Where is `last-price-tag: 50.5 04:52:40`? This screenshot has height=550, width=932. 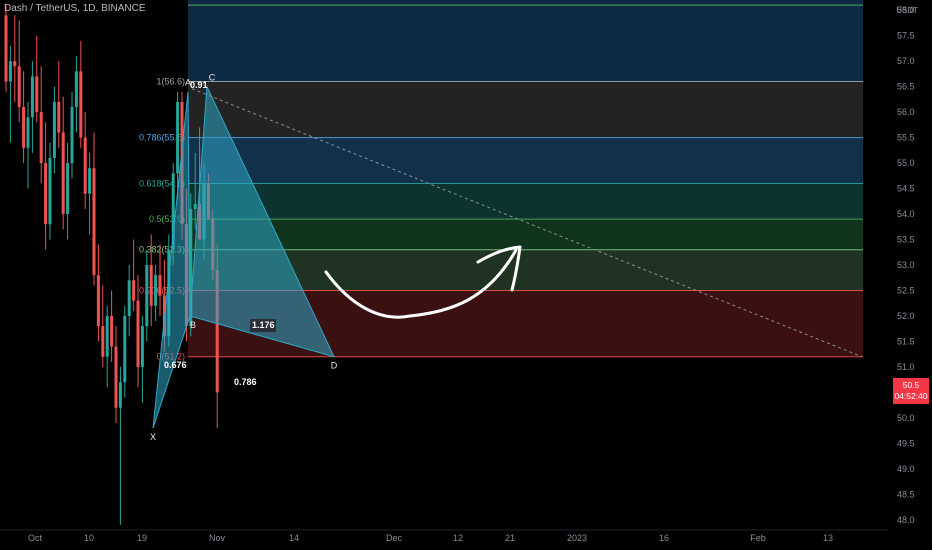 last-price-tag: 50.5 04:52:40 is located at coordinates (911, 391).